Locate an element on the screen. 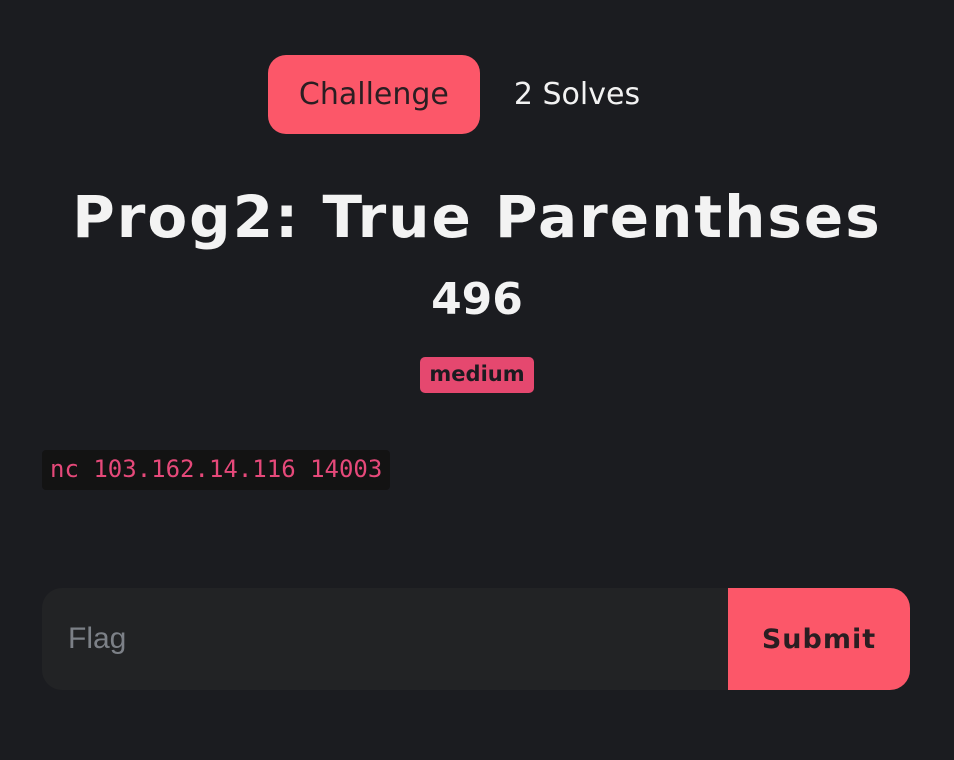  difficulty-tag: medium is located at coordinates (477, 375).